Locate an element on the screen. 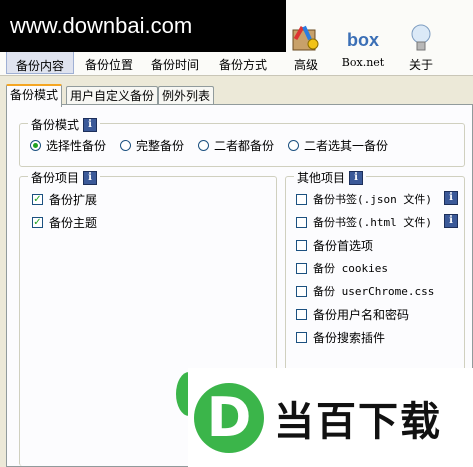 This screenshot has width=473, height=467. group-legend: 备份模式 i is located at coordinates (64, 124).